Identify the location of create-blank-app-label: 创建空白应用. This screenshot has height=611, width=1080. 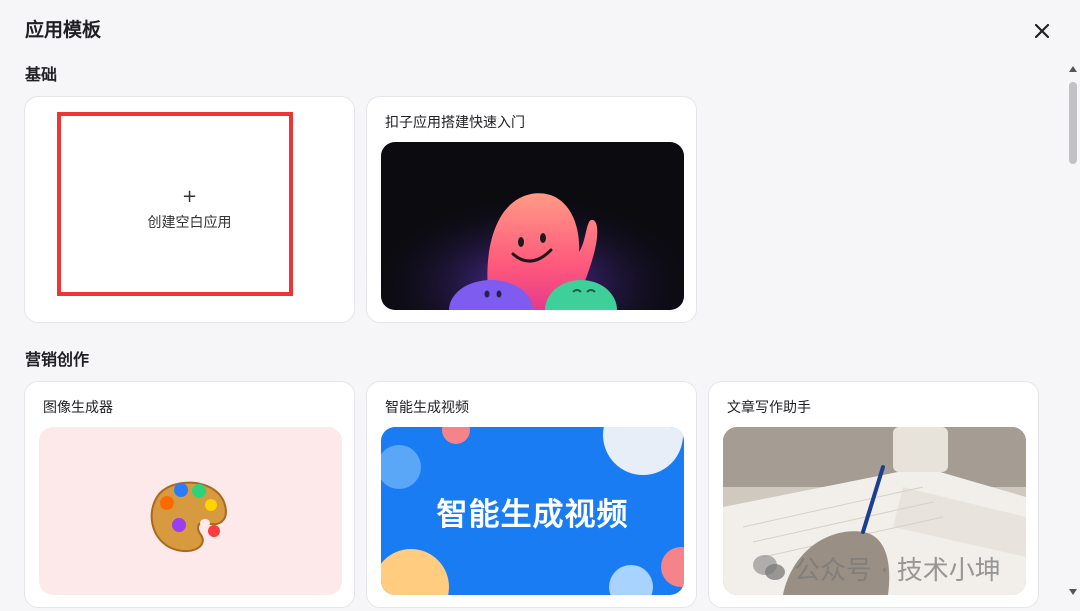
(189, 222).